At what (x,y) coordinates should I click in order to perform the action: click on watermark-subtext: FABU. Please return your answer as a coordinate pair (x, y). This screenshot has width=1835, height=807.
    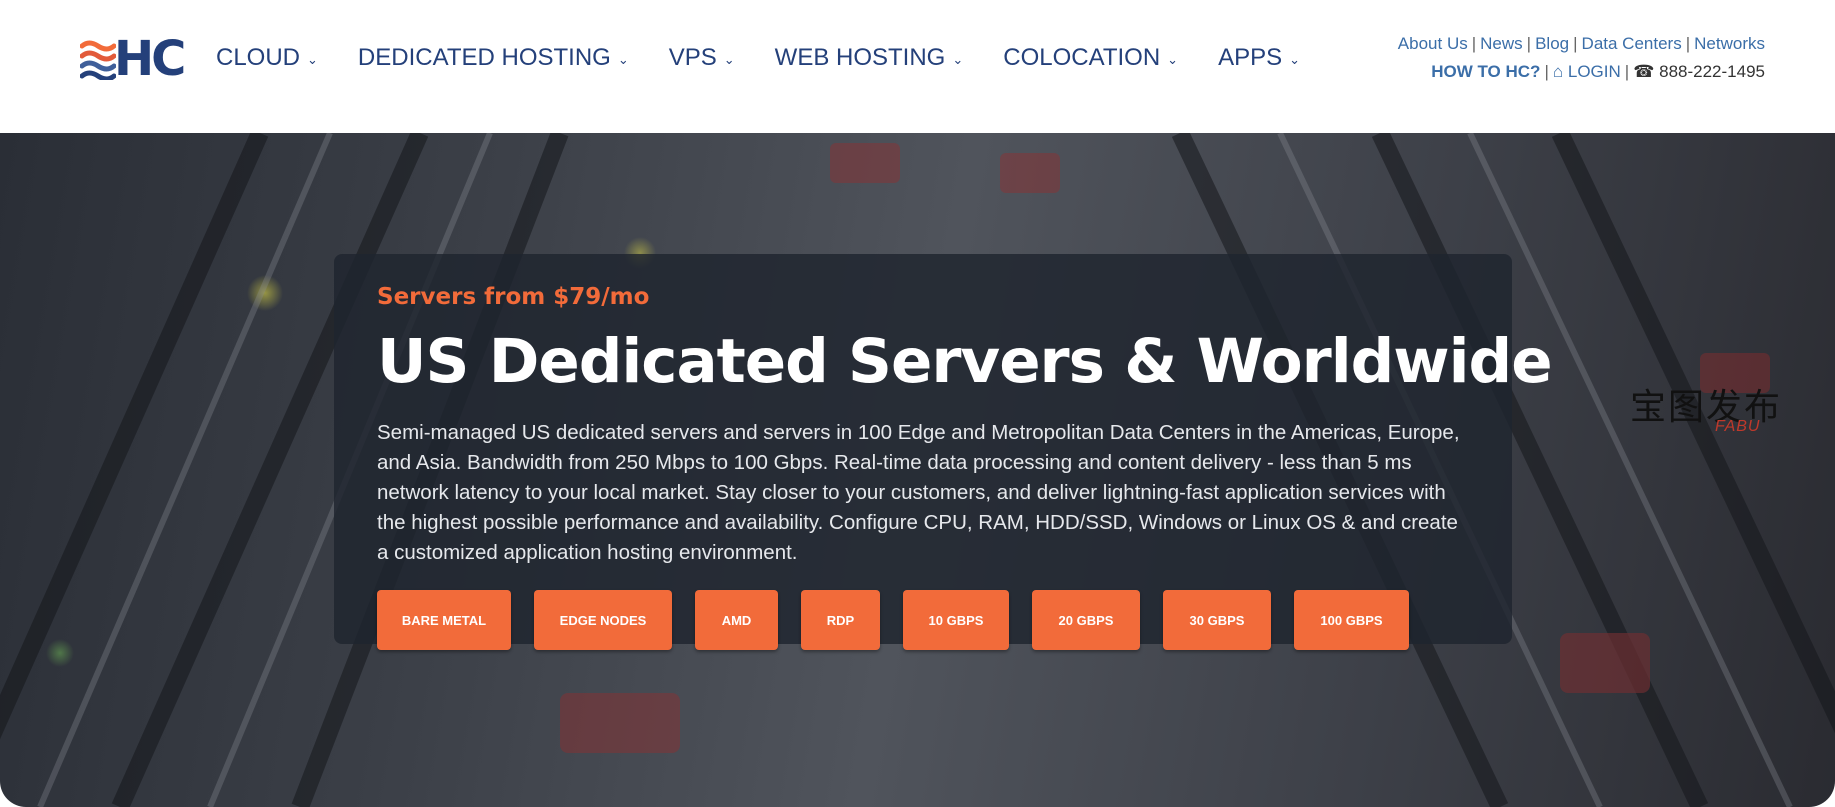
    Looking at the image, I should click on (1738, 426).